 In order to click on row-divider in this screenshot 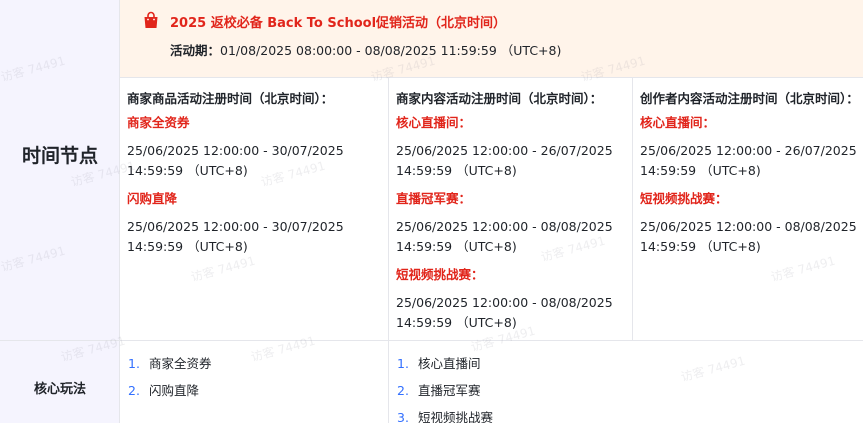, I will do `click(60, 340)`.